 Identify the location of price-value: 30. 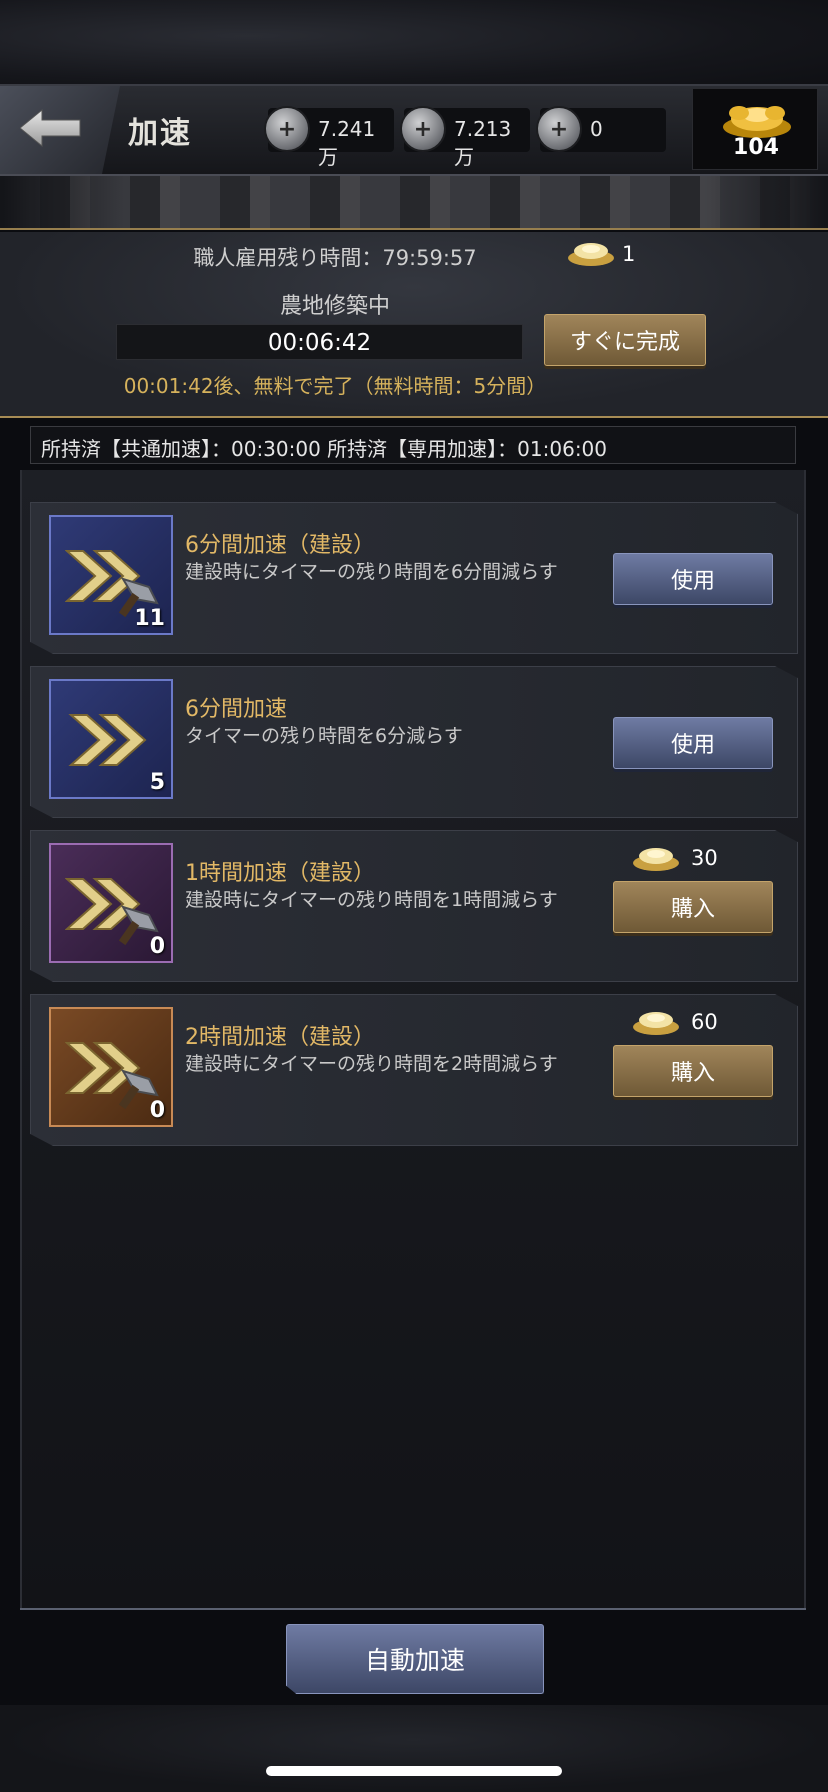
(704, 858).